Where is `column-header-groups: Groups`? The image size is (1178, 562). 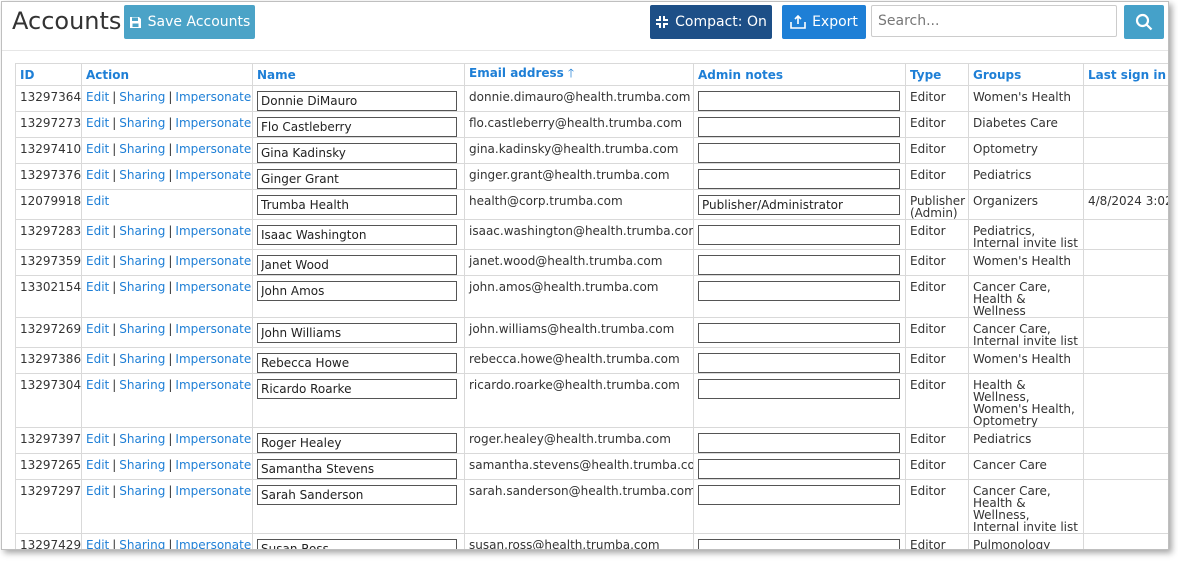 column-header-groups: Groups is located at coordinates (1026, 74).